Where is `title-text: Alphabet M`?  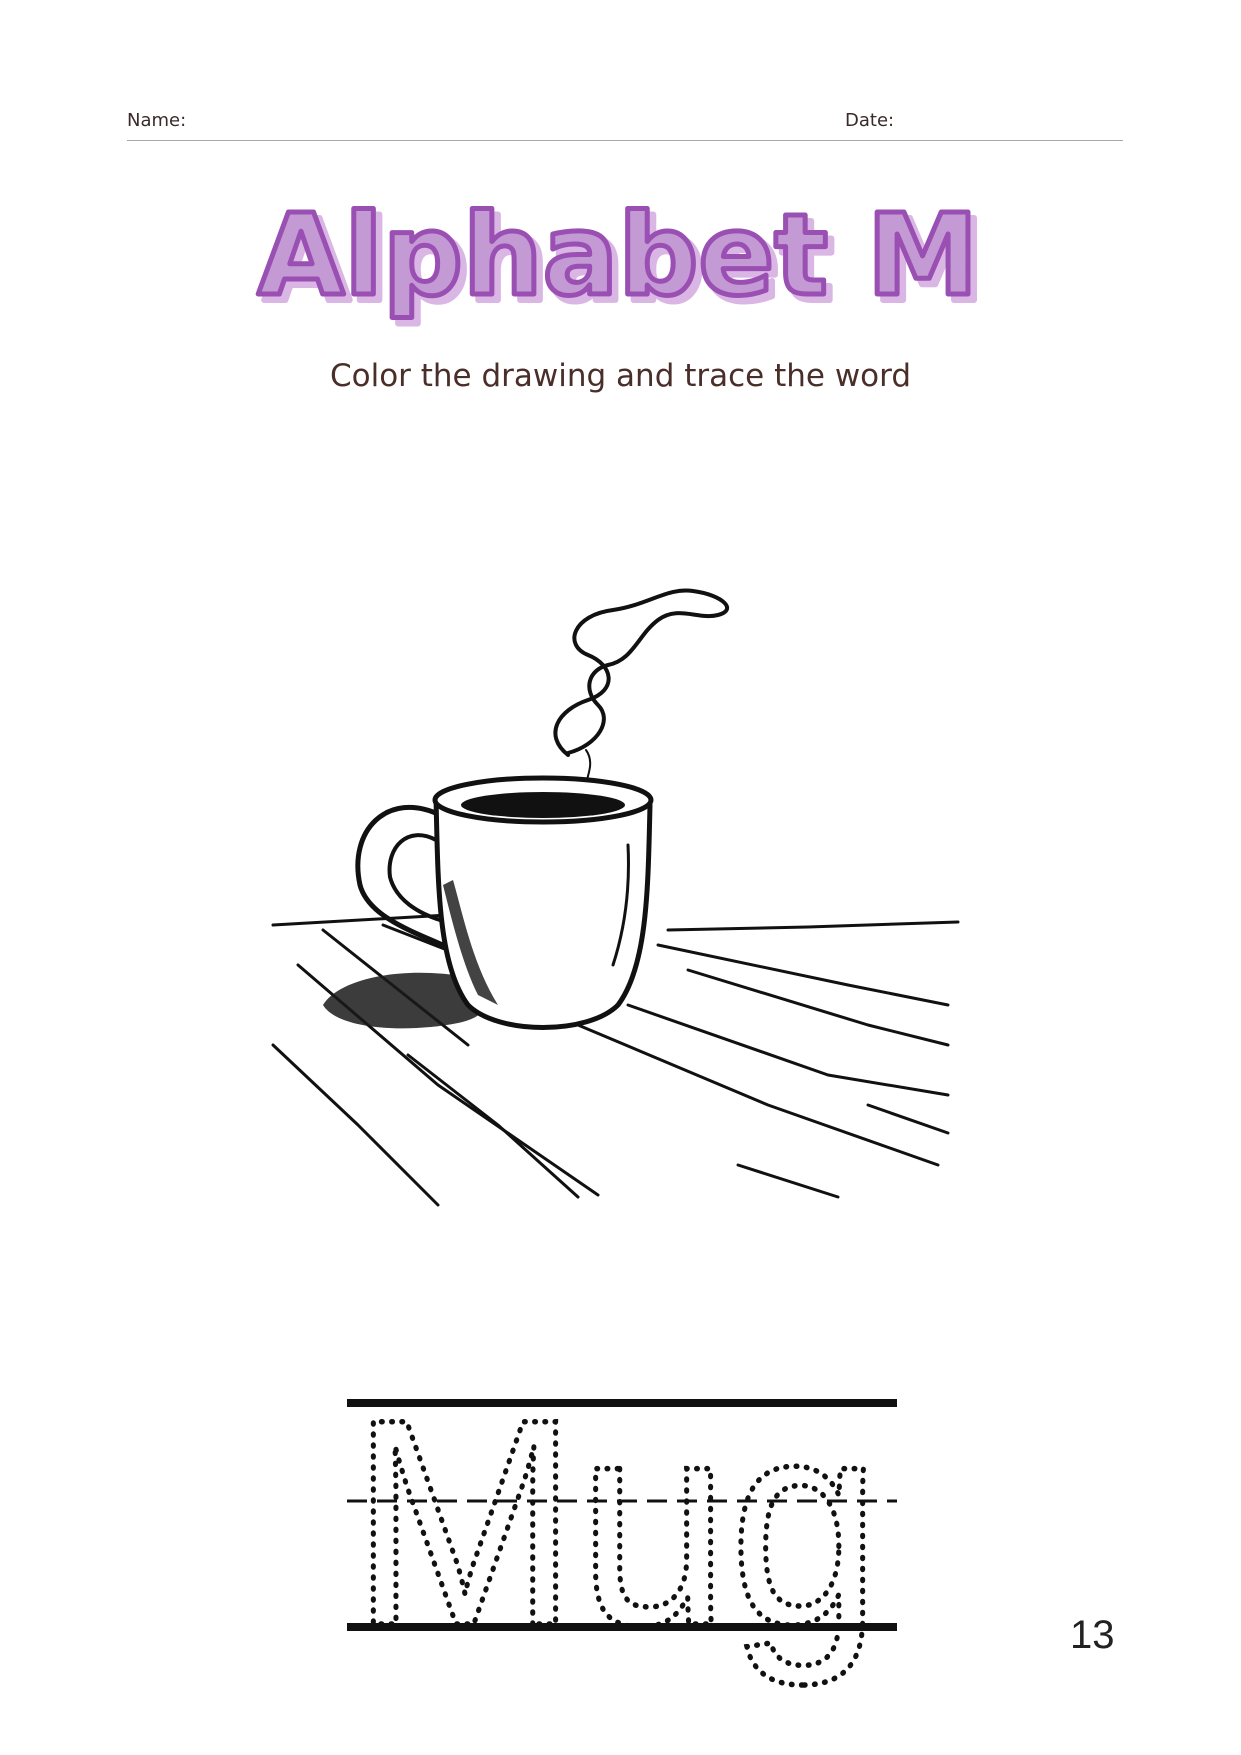 title-text: Alphabet M is located at coordinates (618, 256).